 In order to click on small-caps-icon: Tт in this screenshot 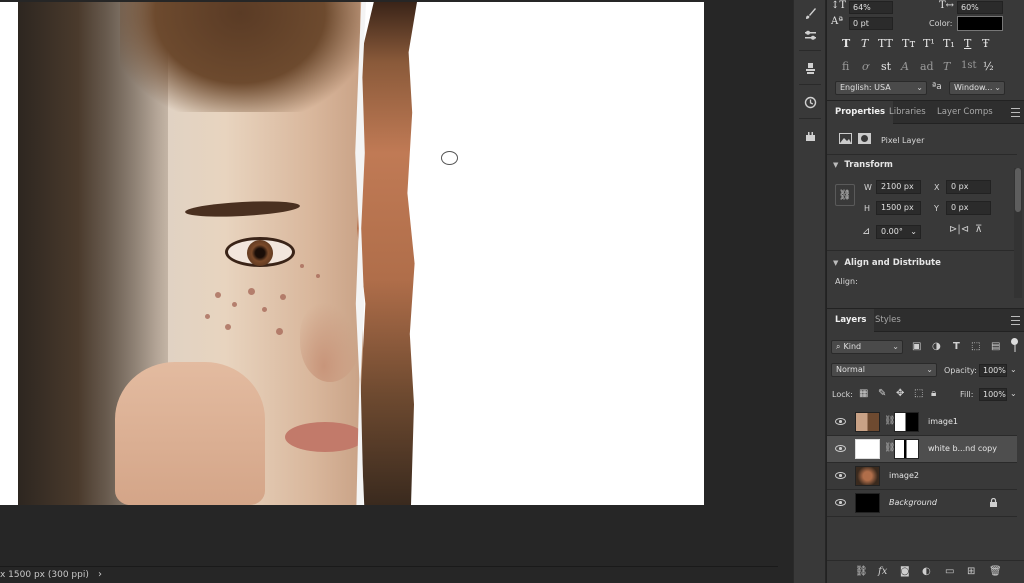, I will do `click(908, 43)`.